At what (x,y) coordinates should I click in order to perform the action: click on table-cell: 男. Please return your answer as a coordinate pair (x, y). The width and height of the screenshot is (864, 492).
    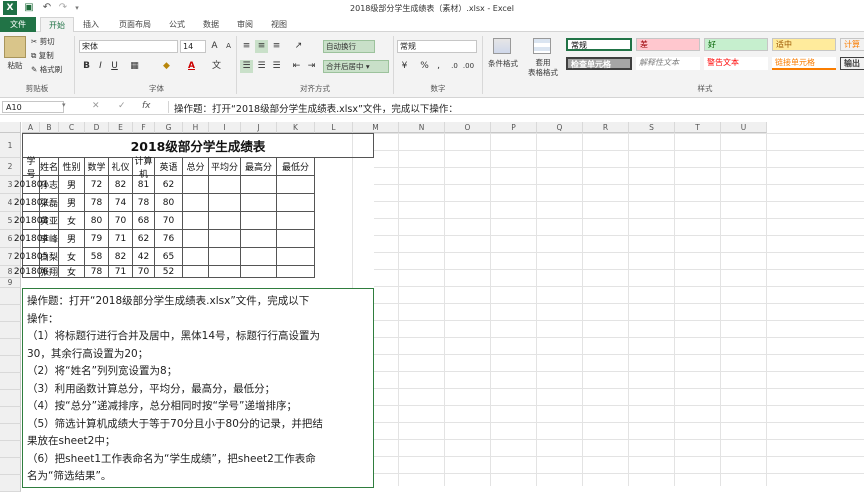
    Looking at the image, I should click on (72, 185).